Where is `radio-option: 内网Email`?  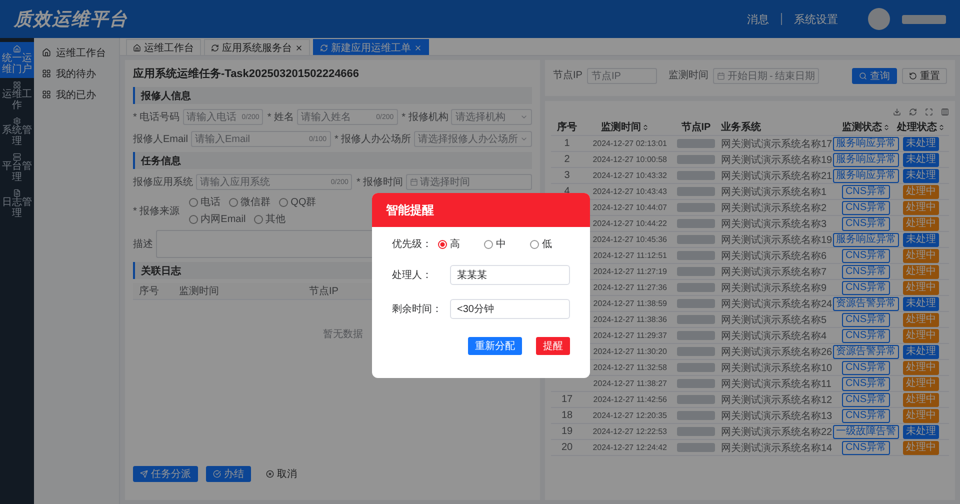 radio-option: 内网Email is located at coordinates (217, 219).